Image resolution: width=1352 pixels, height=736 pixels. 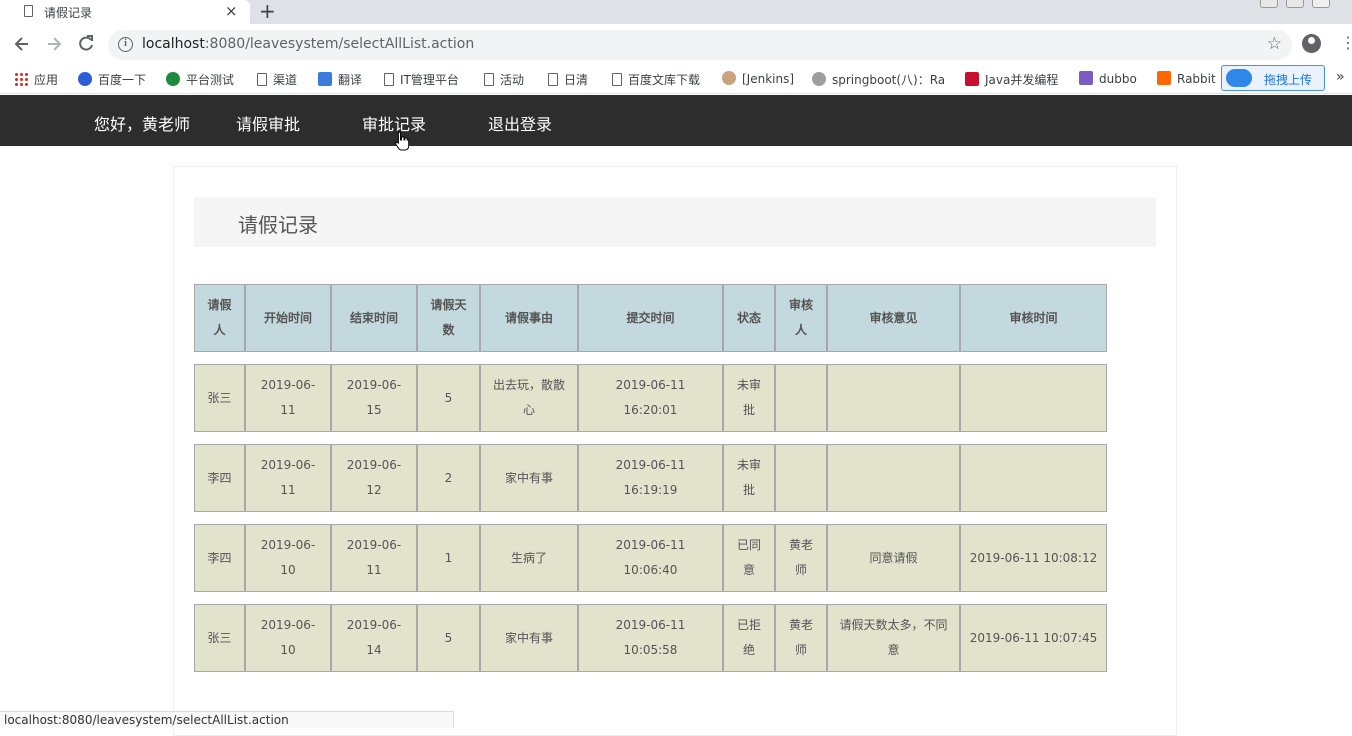 What do you see at coordinates (21, 79) in the screenshot?
I see `apps-icon` at bounding box center [21, 79].